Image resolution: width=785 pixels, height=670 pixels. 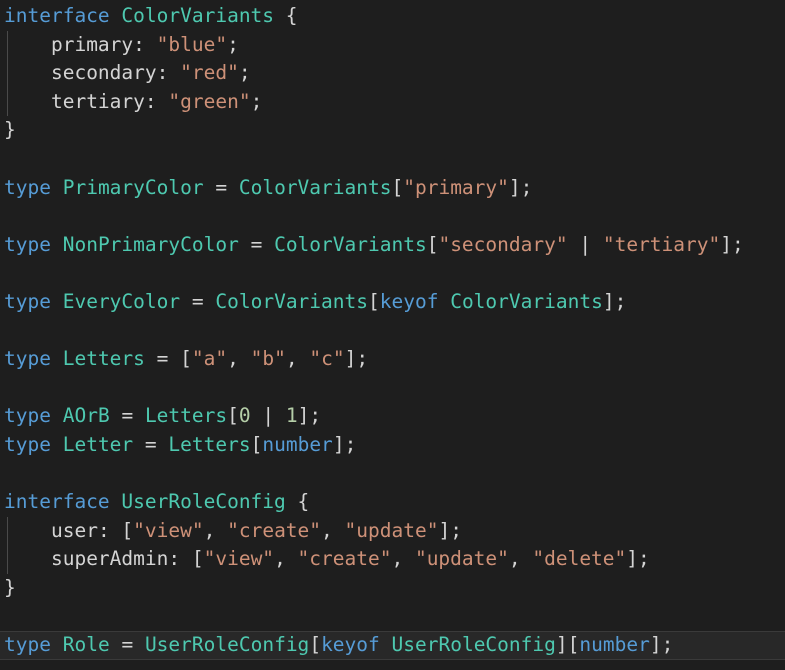 What do you see at coordinates (344, 559) in the screenshot?
I see `code-token-str: "create"` at bounding box center [344, 559].